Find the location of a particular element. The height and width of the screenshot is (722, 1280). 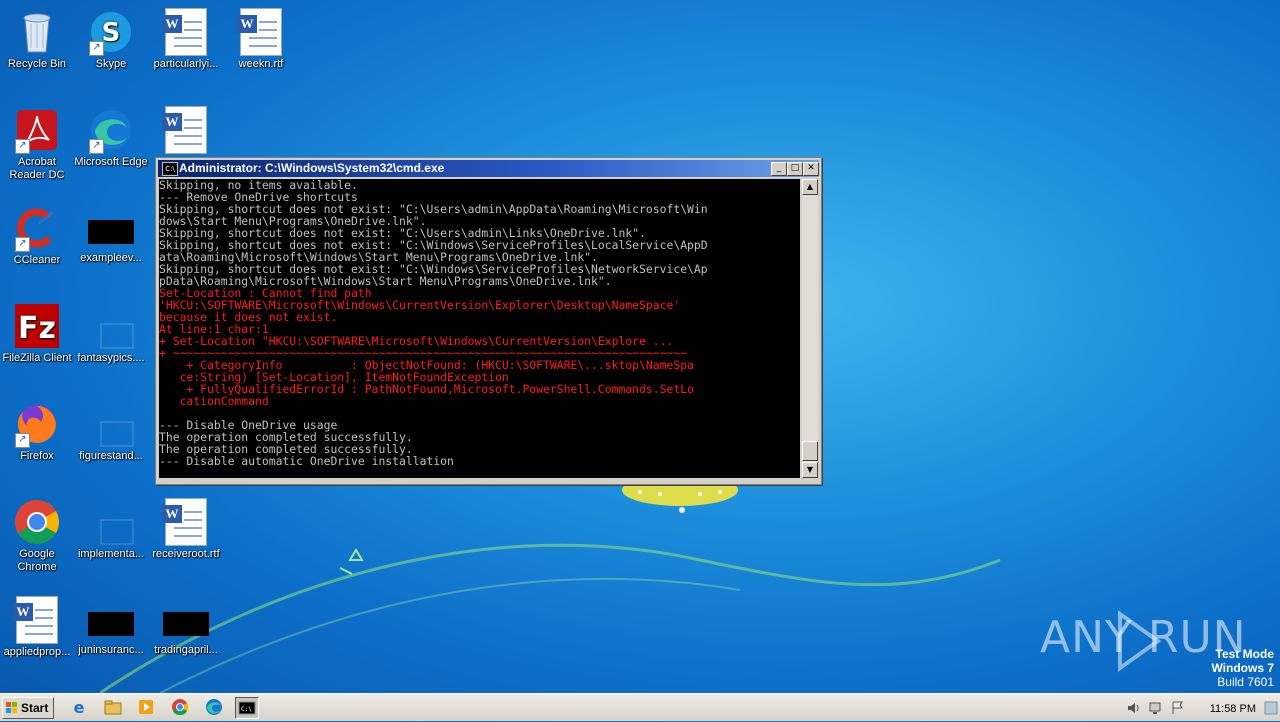

cmd-taskbar-icon: C:\ is located at coordinates (247, 708).